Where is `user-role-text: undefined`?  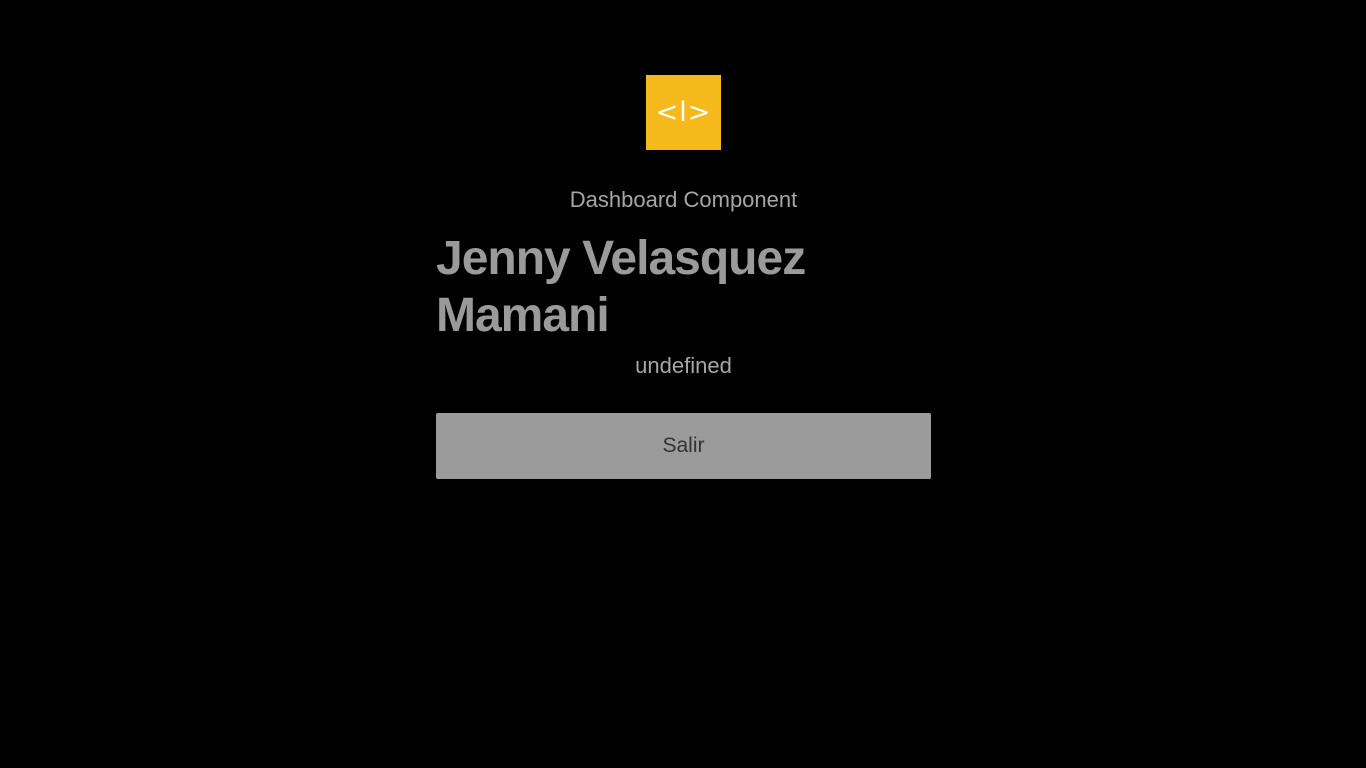 user-role-text: undefined is located at coordinates (683, 365).